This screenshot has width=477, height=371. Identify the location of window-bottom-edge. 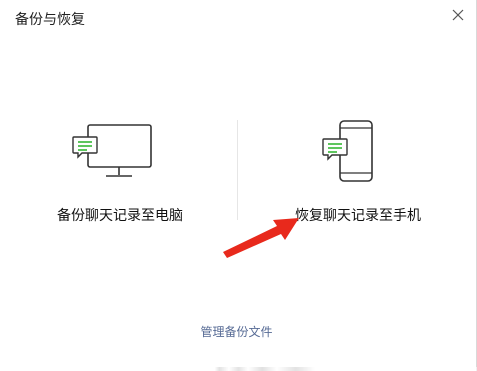
(238, 369).